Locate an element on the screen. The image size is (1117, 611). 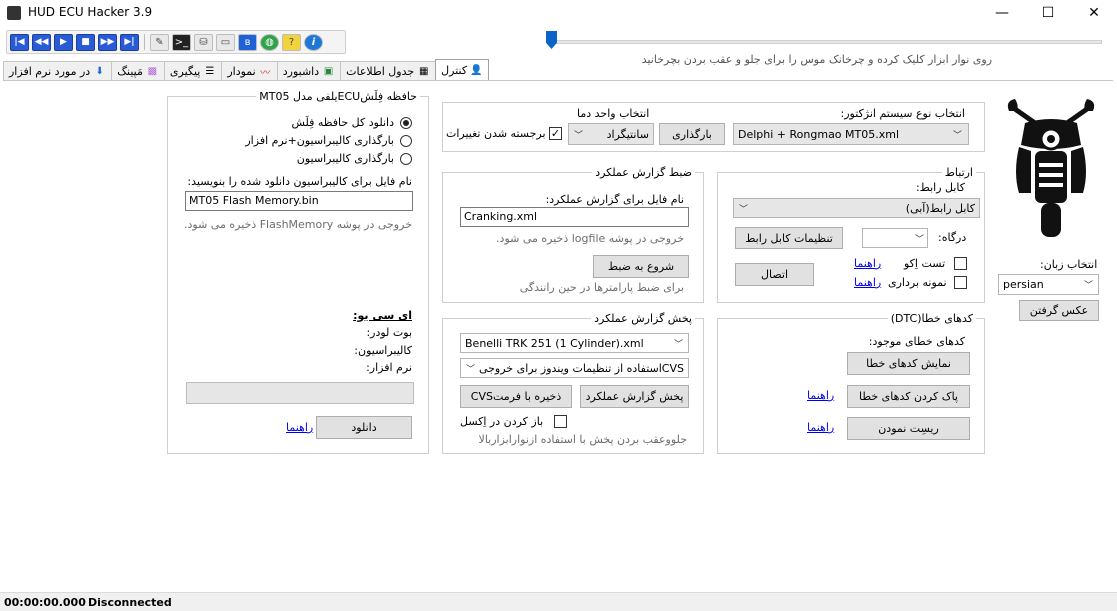
device-icon: ▭ is located at coordinates (225, 42).